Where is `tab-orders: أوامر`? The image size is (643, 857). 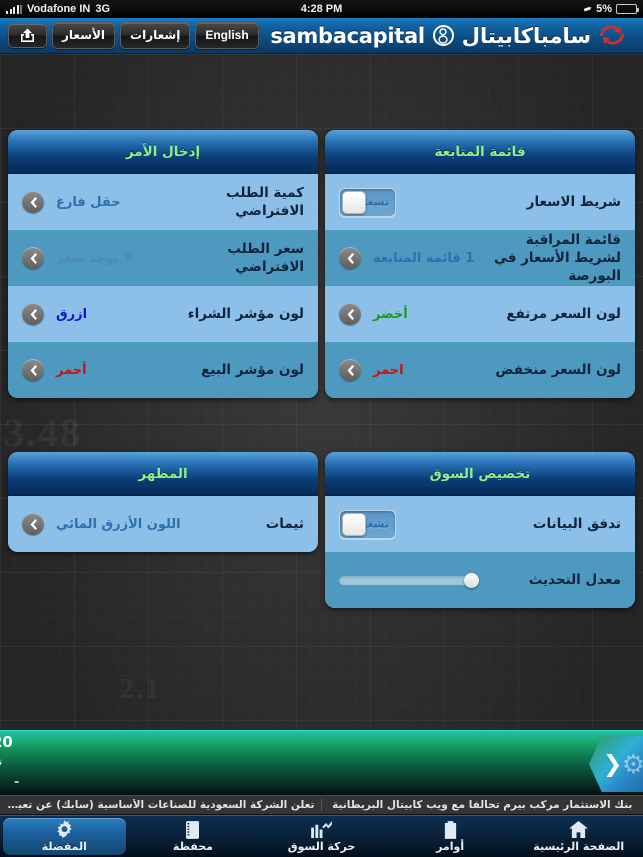
tab-orders: أوامر is located at coordinates (450, 836).